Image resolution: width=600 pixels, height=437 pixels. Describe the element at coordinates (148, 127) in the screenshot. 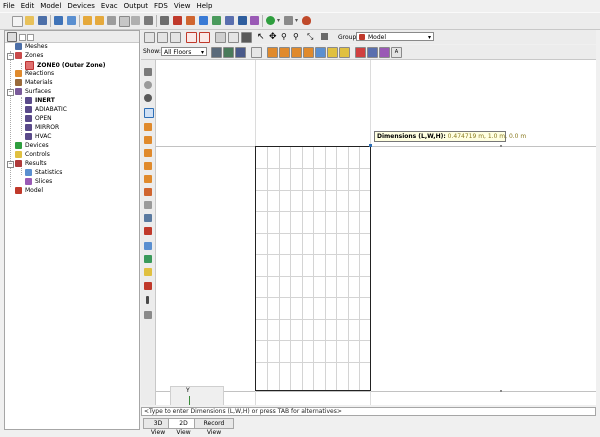

I see `draw-obstruction-icon` at that location.